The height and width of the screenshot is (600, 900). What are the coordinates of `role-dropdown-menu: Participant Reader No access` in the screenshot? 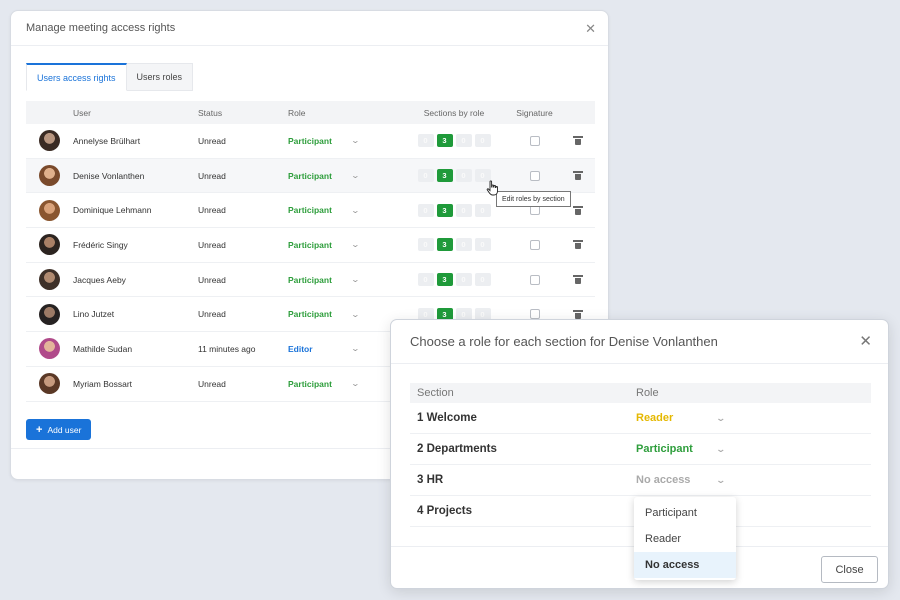 It's located at (685, 538).